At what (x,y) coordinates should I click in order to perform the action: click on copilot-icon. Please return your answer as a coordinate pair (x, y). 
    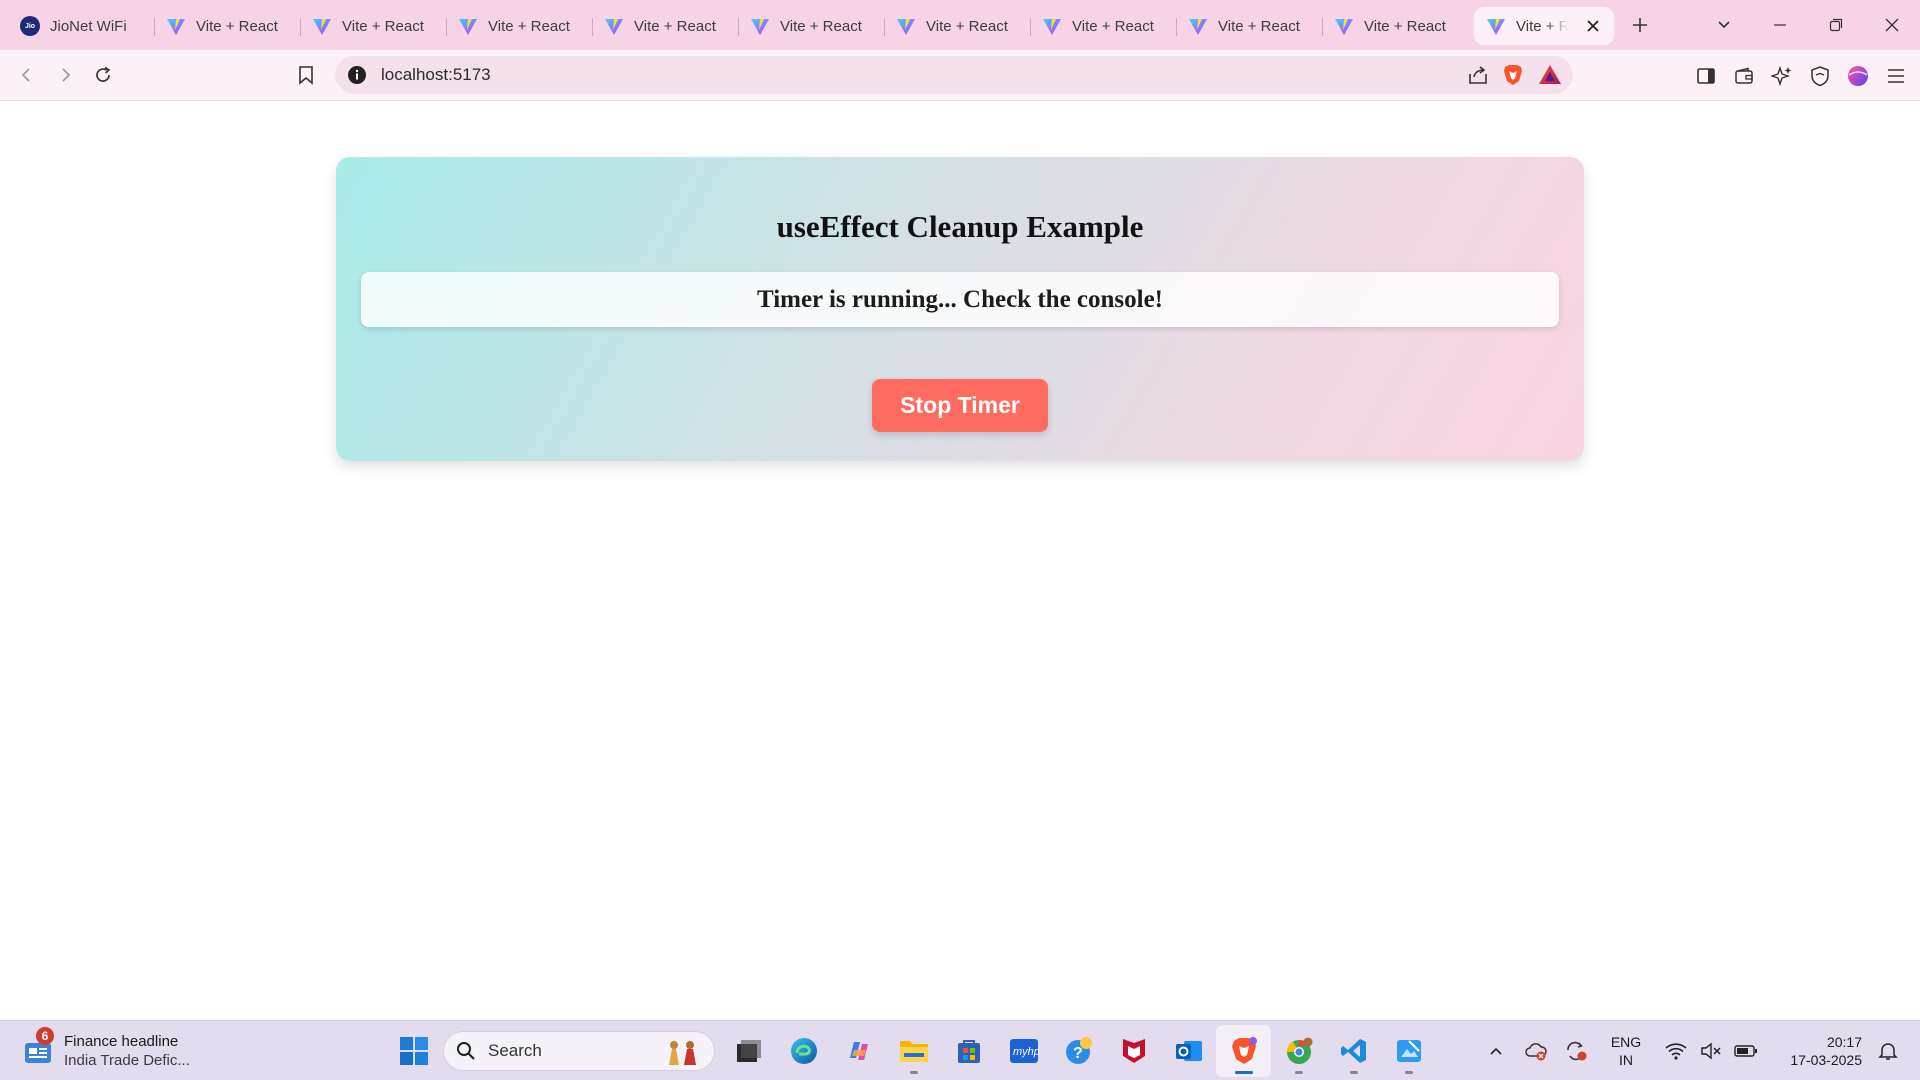
    Looking at the image, I should click on (858, 1051).